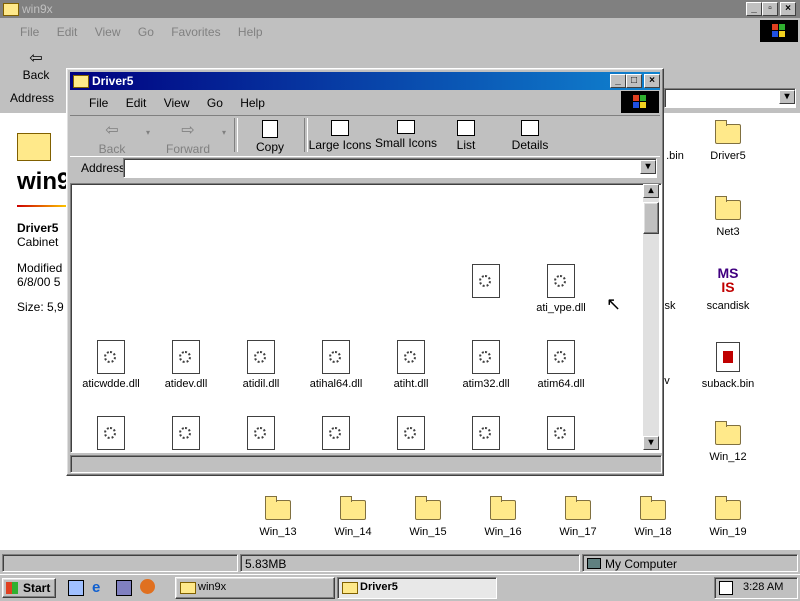 The image size is (800, 601). I want to click on forward-button: ⇨ Forward, so click(188, 138).